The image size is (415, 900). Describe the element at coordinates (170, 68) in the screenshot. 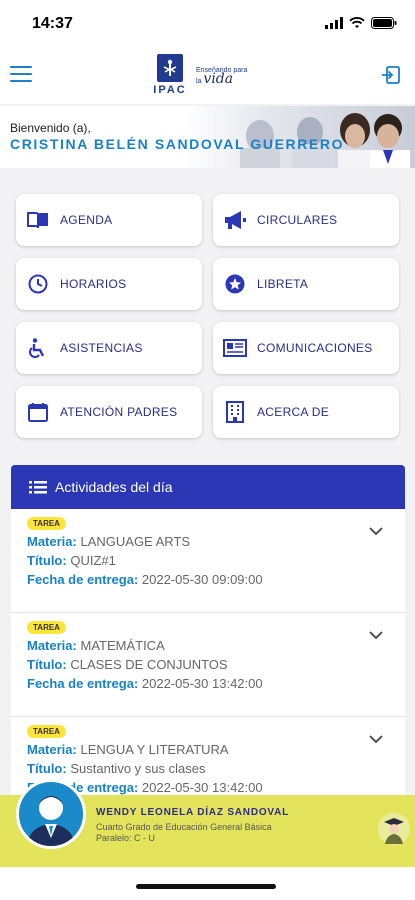

I see `logo-emblem-icon` at that location.